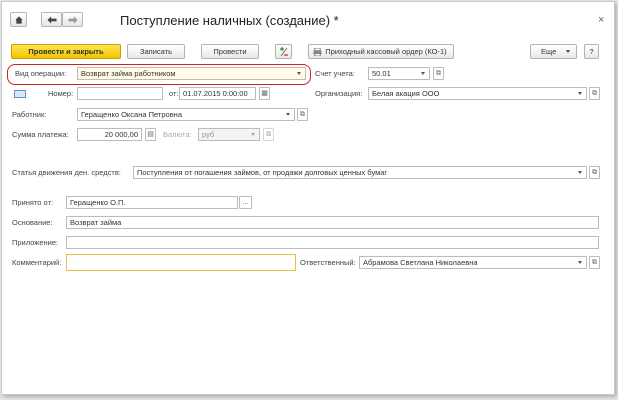 This screenshot has height=400, width=618. I want to click on organization-value: Белая акация ООО, so click(406, 93).